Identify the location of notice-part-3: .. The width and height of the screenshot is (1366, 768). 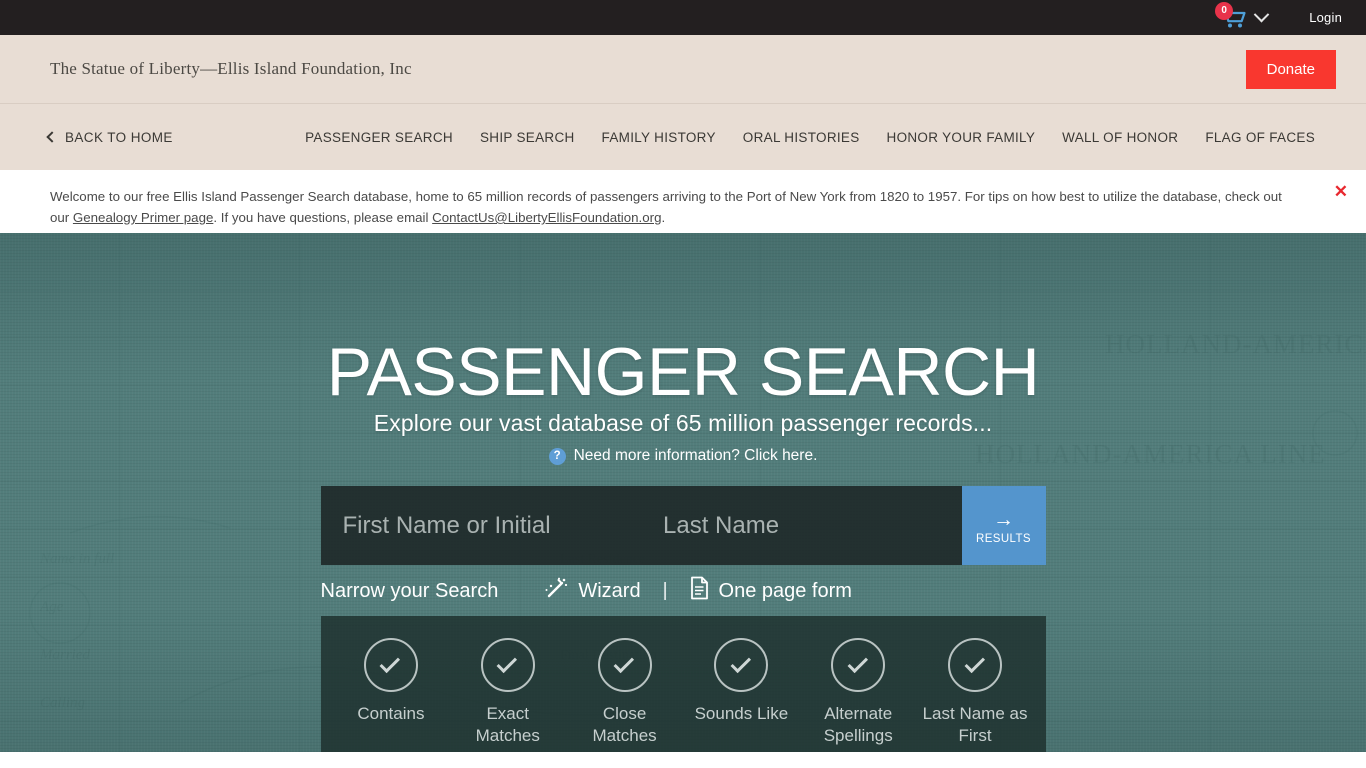
(663, 217).